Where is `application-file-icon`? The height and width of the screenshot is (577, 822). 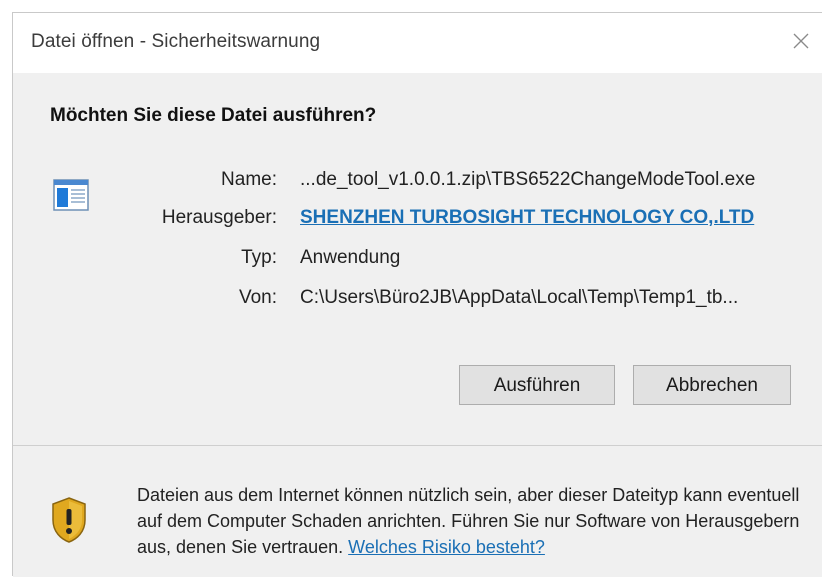 application-file-icon is located at coordinates (71, 195).